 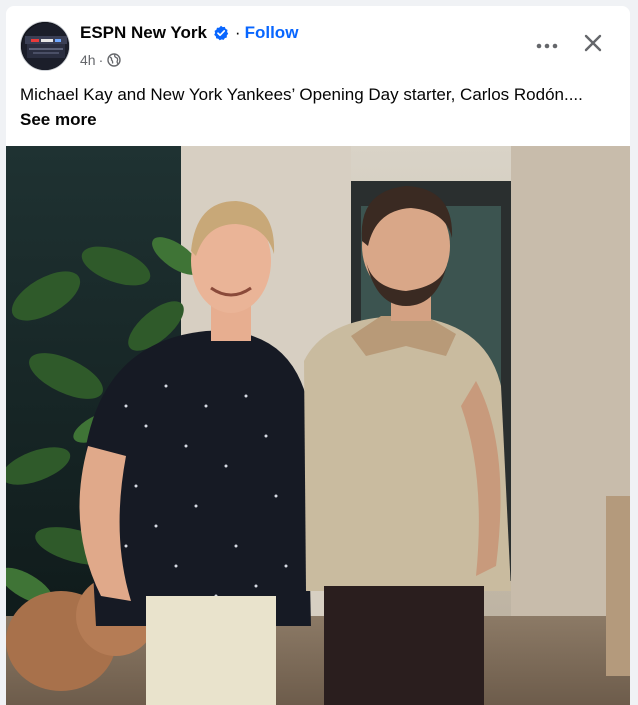 What do you see at coordinates (58, 119) in the screenshot?
I see `see-more-button: See more` at bounding box center [58, 119].